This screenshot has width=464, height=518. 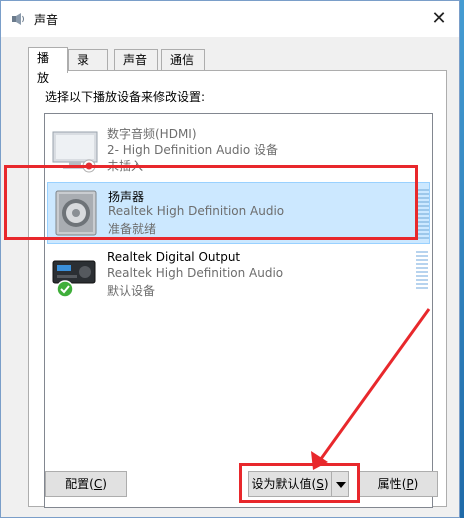 What do you see at coordinates (152, 134) in the screenshot?
I see `device-name: 数字音频(HDMI)` at bounding box center [152, 134].